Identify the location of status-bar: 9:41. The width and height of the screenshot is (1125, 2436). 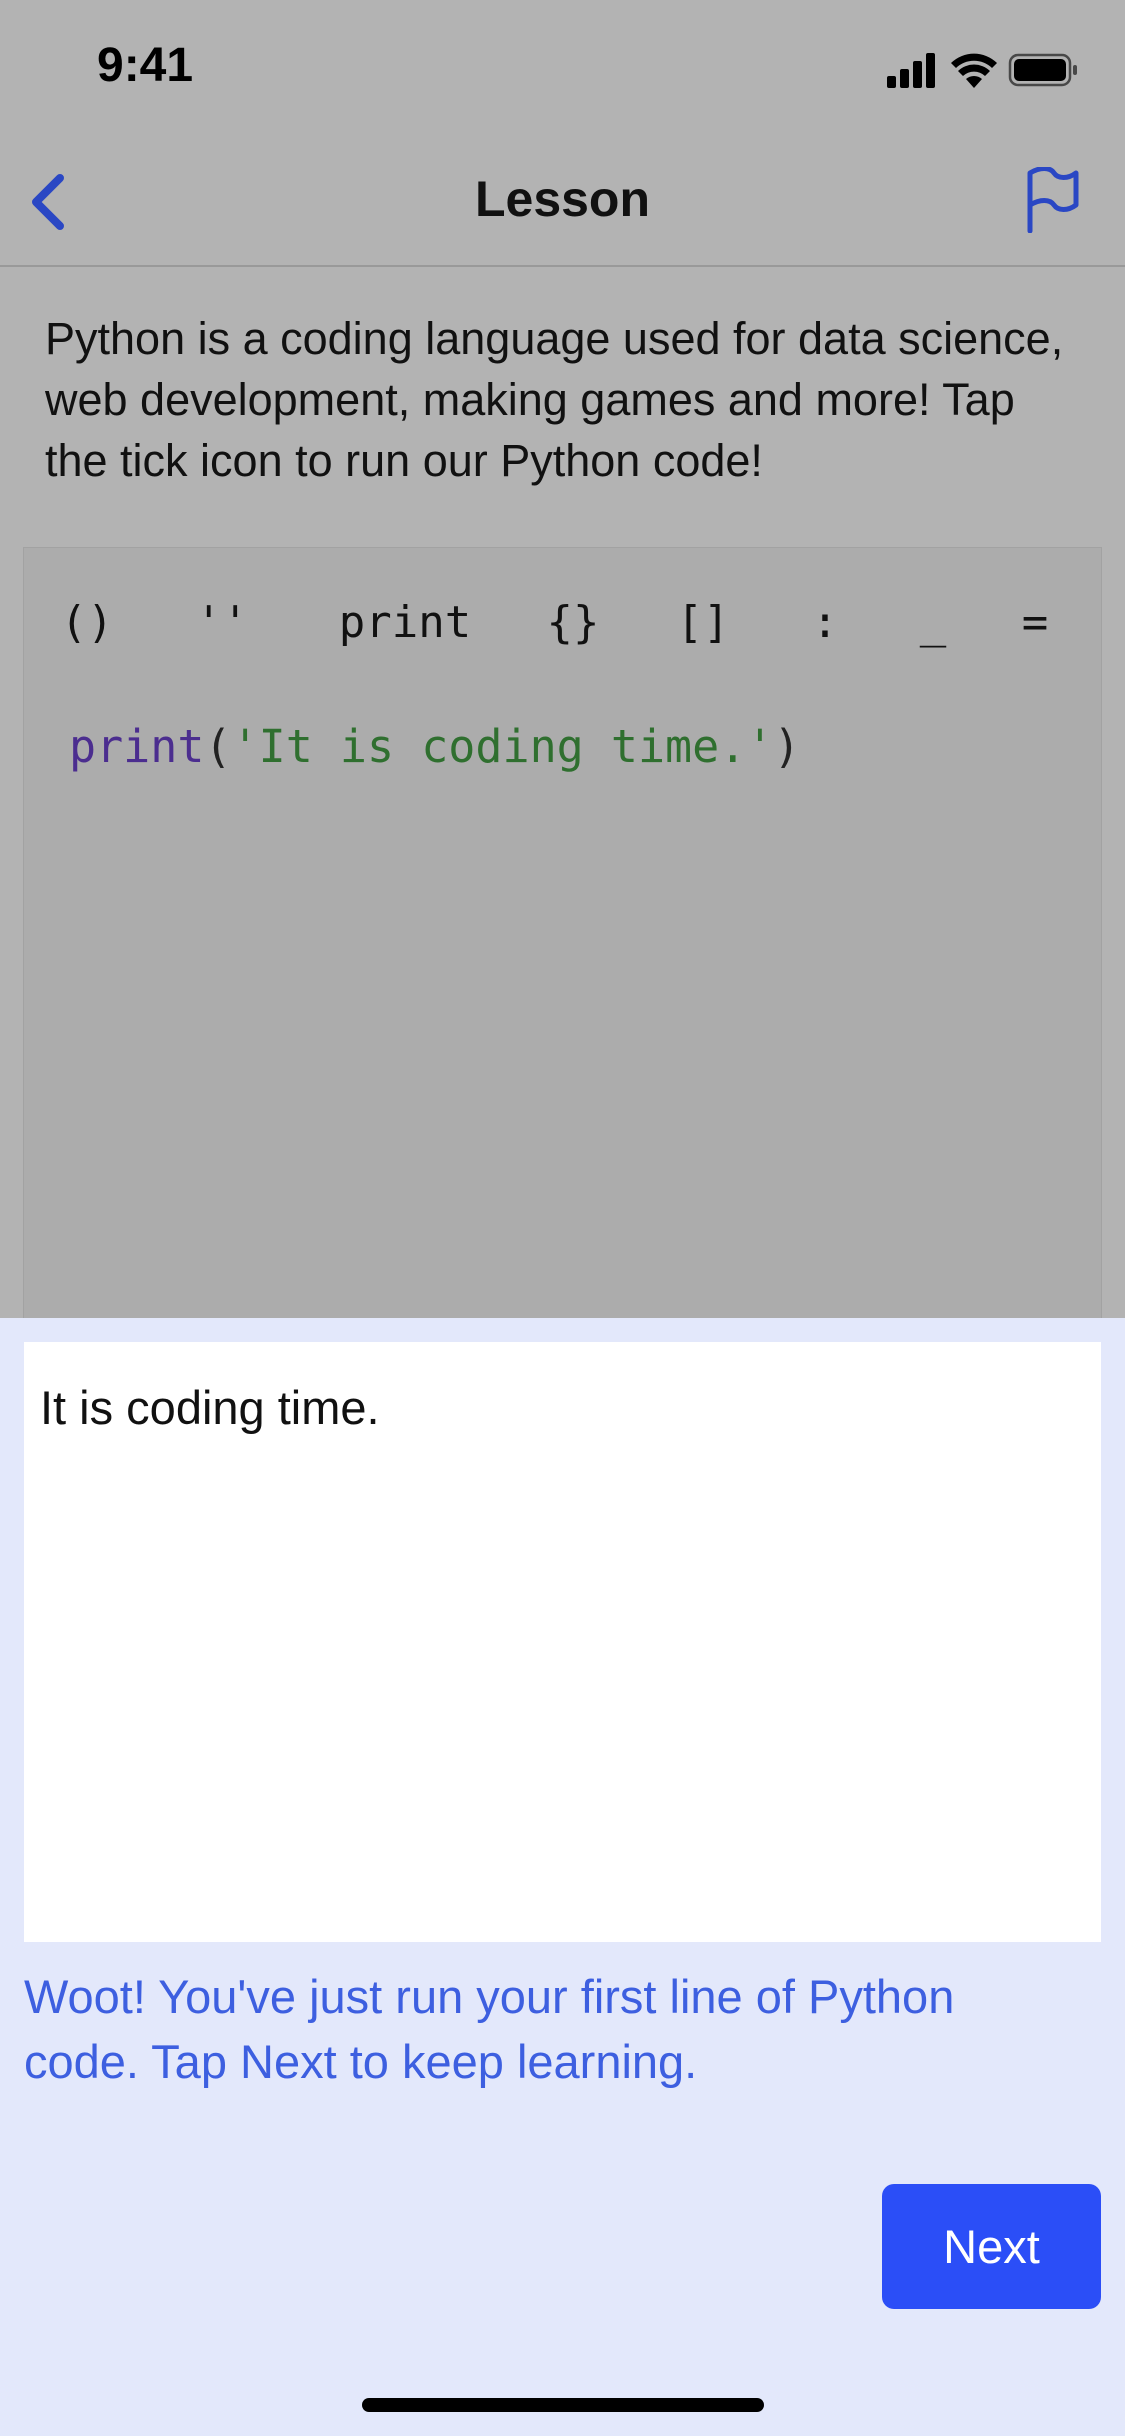
(562, 70).